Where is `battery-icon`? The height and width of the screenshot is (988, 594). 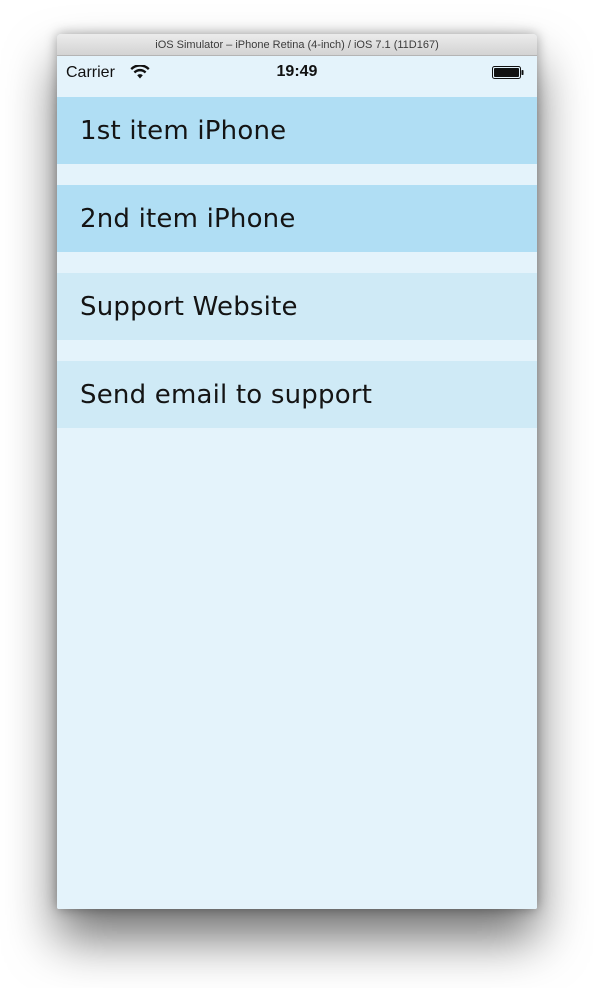
battery-icon is located at coordinates (508, 72).